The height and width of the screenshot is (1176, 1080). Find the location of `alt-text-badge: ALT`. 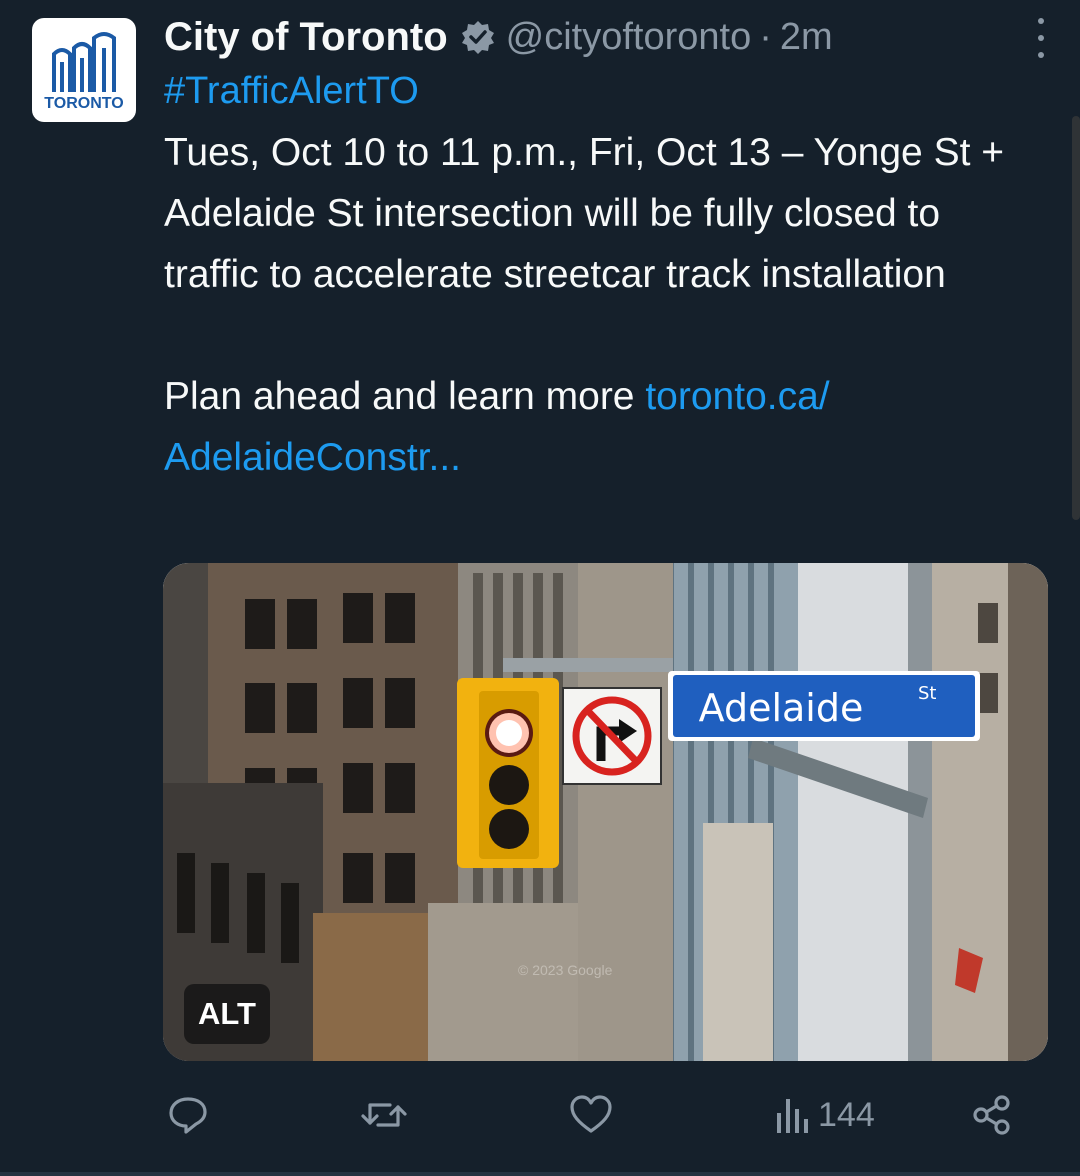

alt-text-badge: ALT is located at coordinates (227, 1014).